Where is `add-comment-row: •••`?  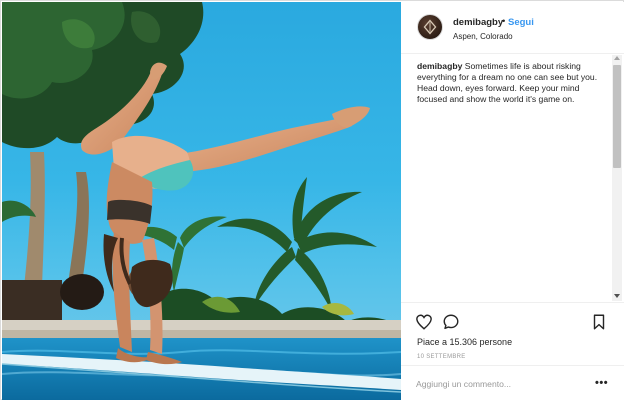 add-comment-row: ••• is located at coordinates (512, 382).